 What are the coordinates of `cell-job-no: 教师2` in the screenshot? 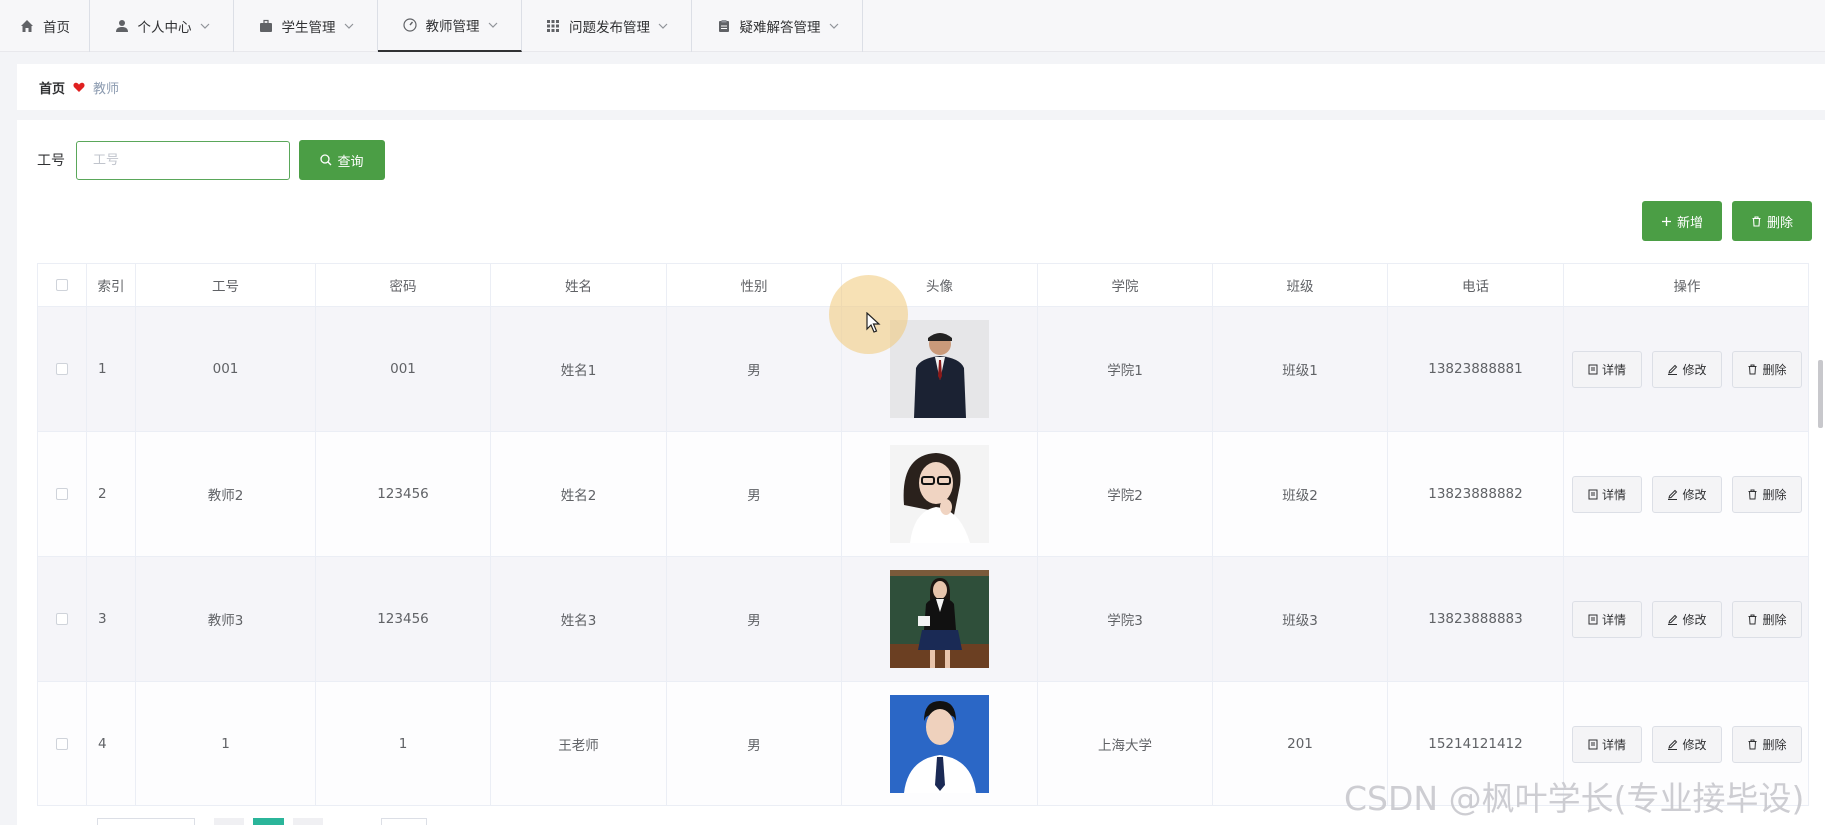 It's located at (226, 494).